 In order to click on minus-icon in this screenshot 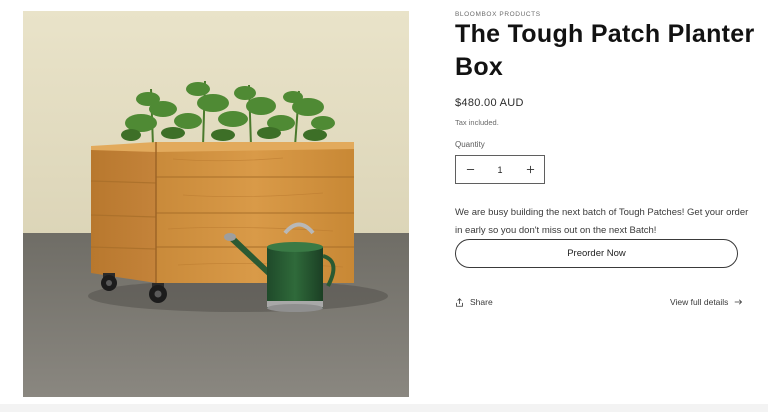, I will do `click(470, 169)`.